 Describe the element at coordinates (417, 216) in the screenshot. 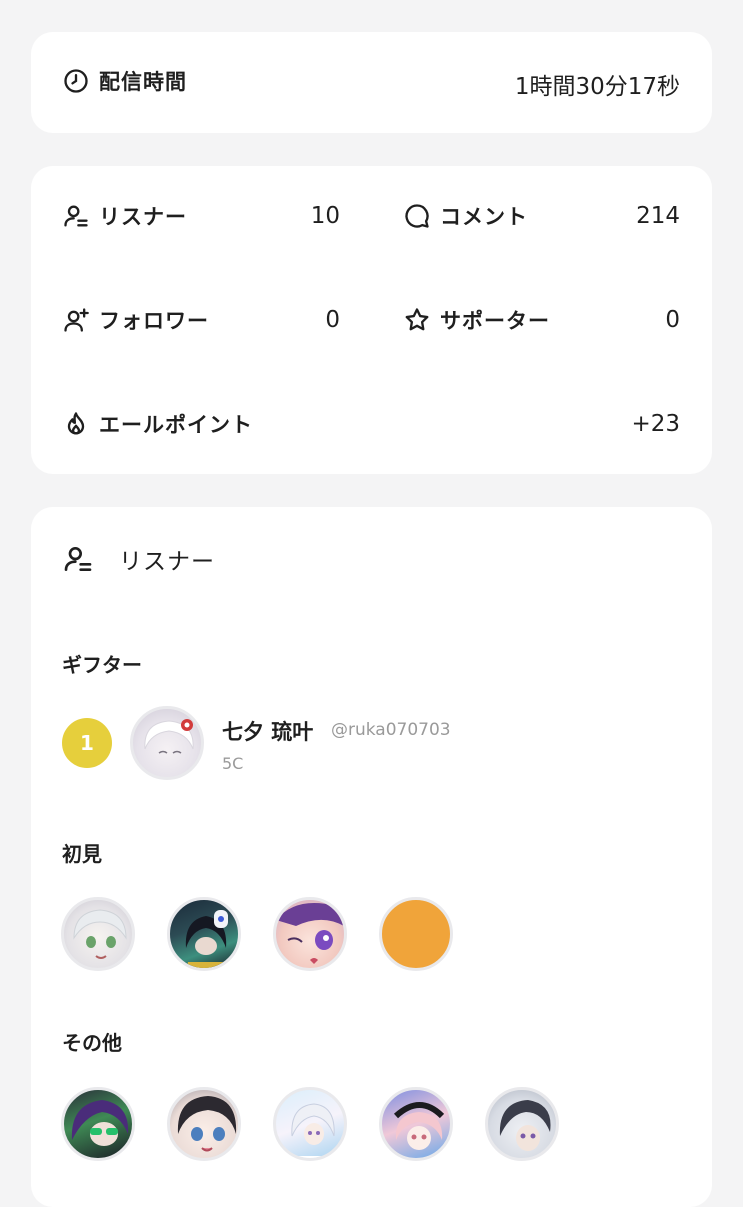

I see `comment-icon` at that location.